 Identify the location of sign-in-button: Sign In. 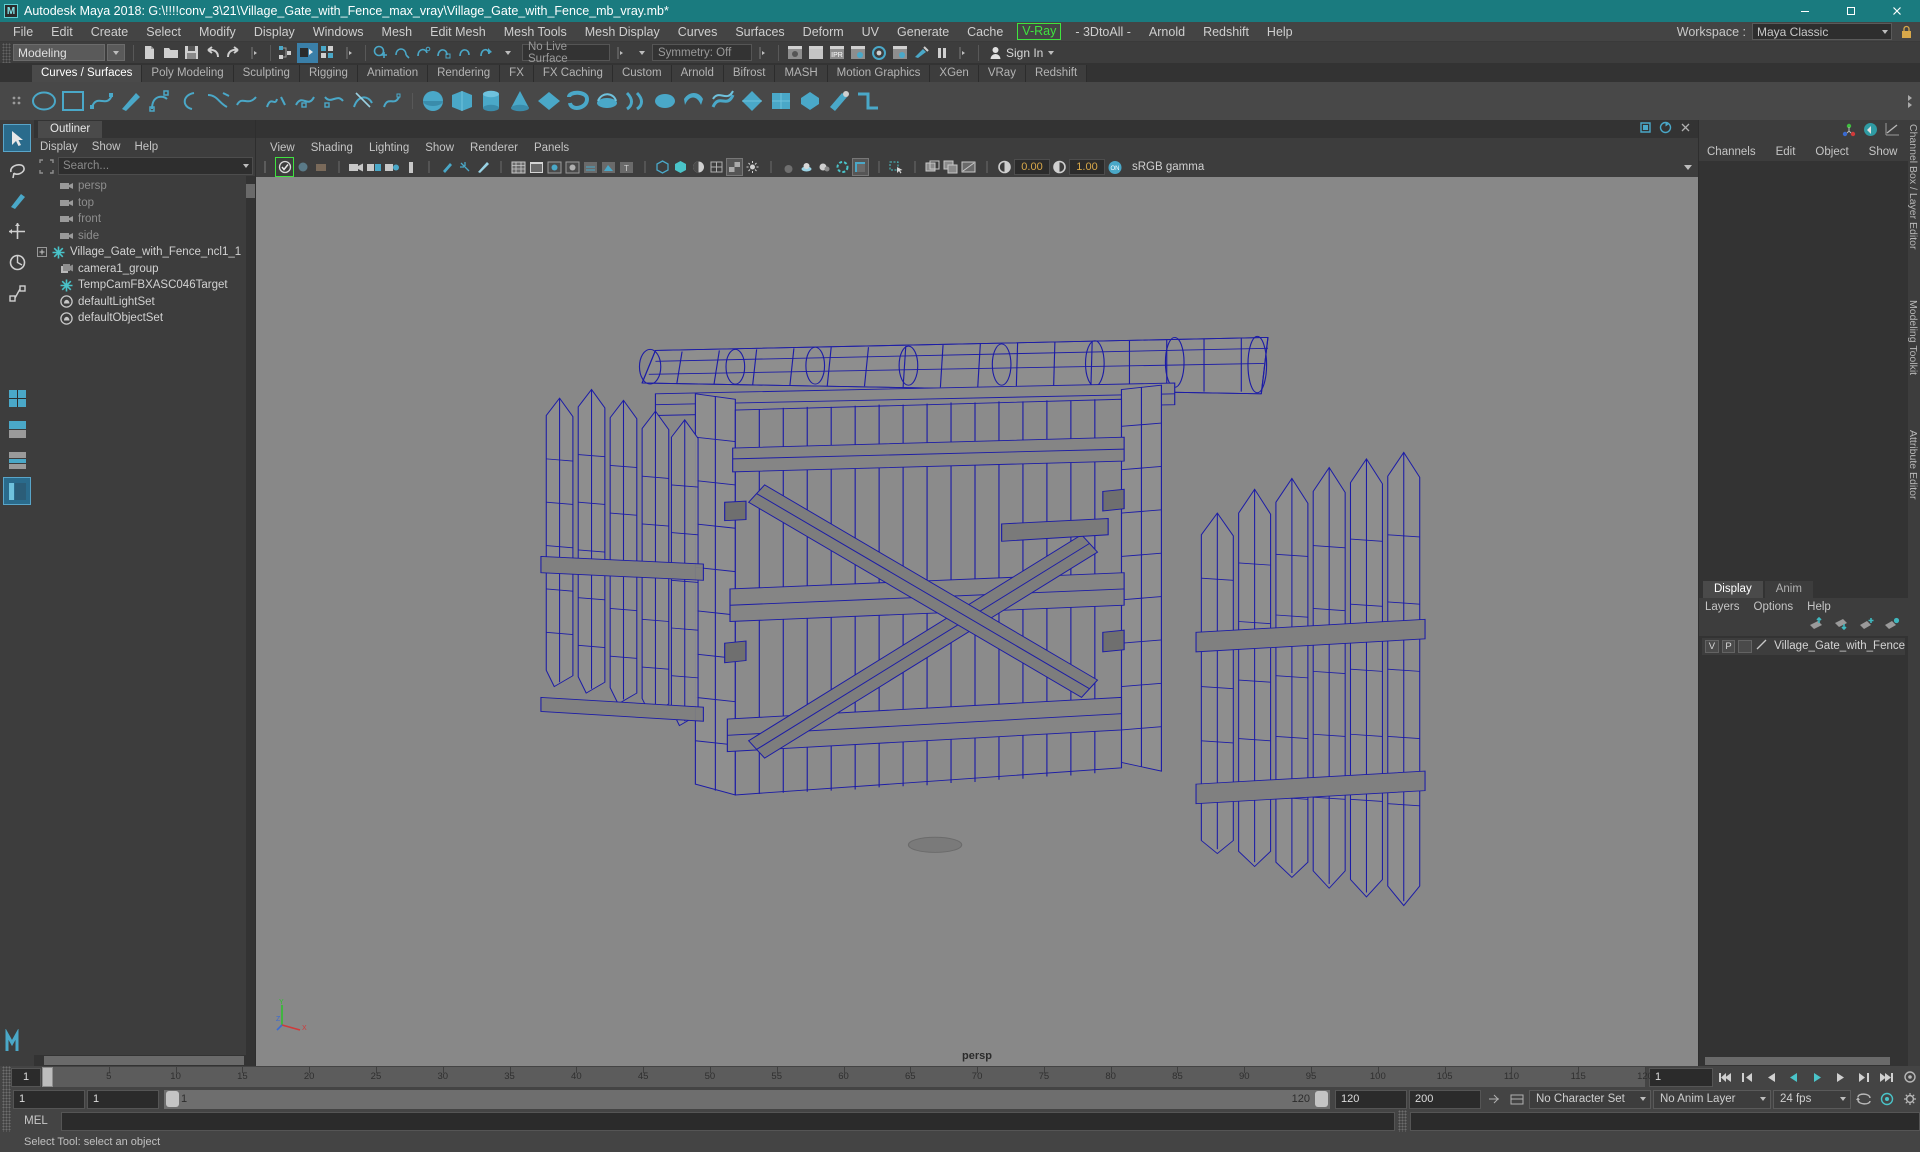
(1022, 53).